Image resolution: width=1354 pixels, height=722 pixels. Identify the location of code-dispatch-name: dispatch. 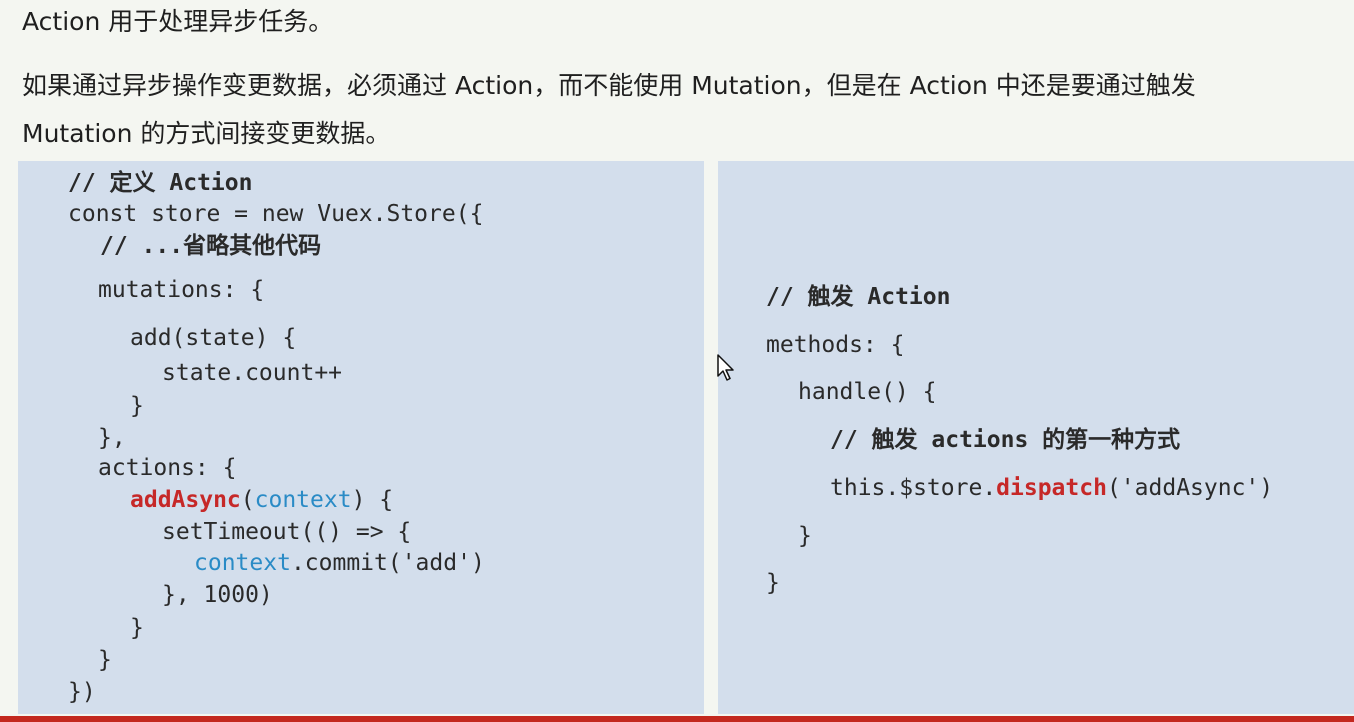
(1051, 488).